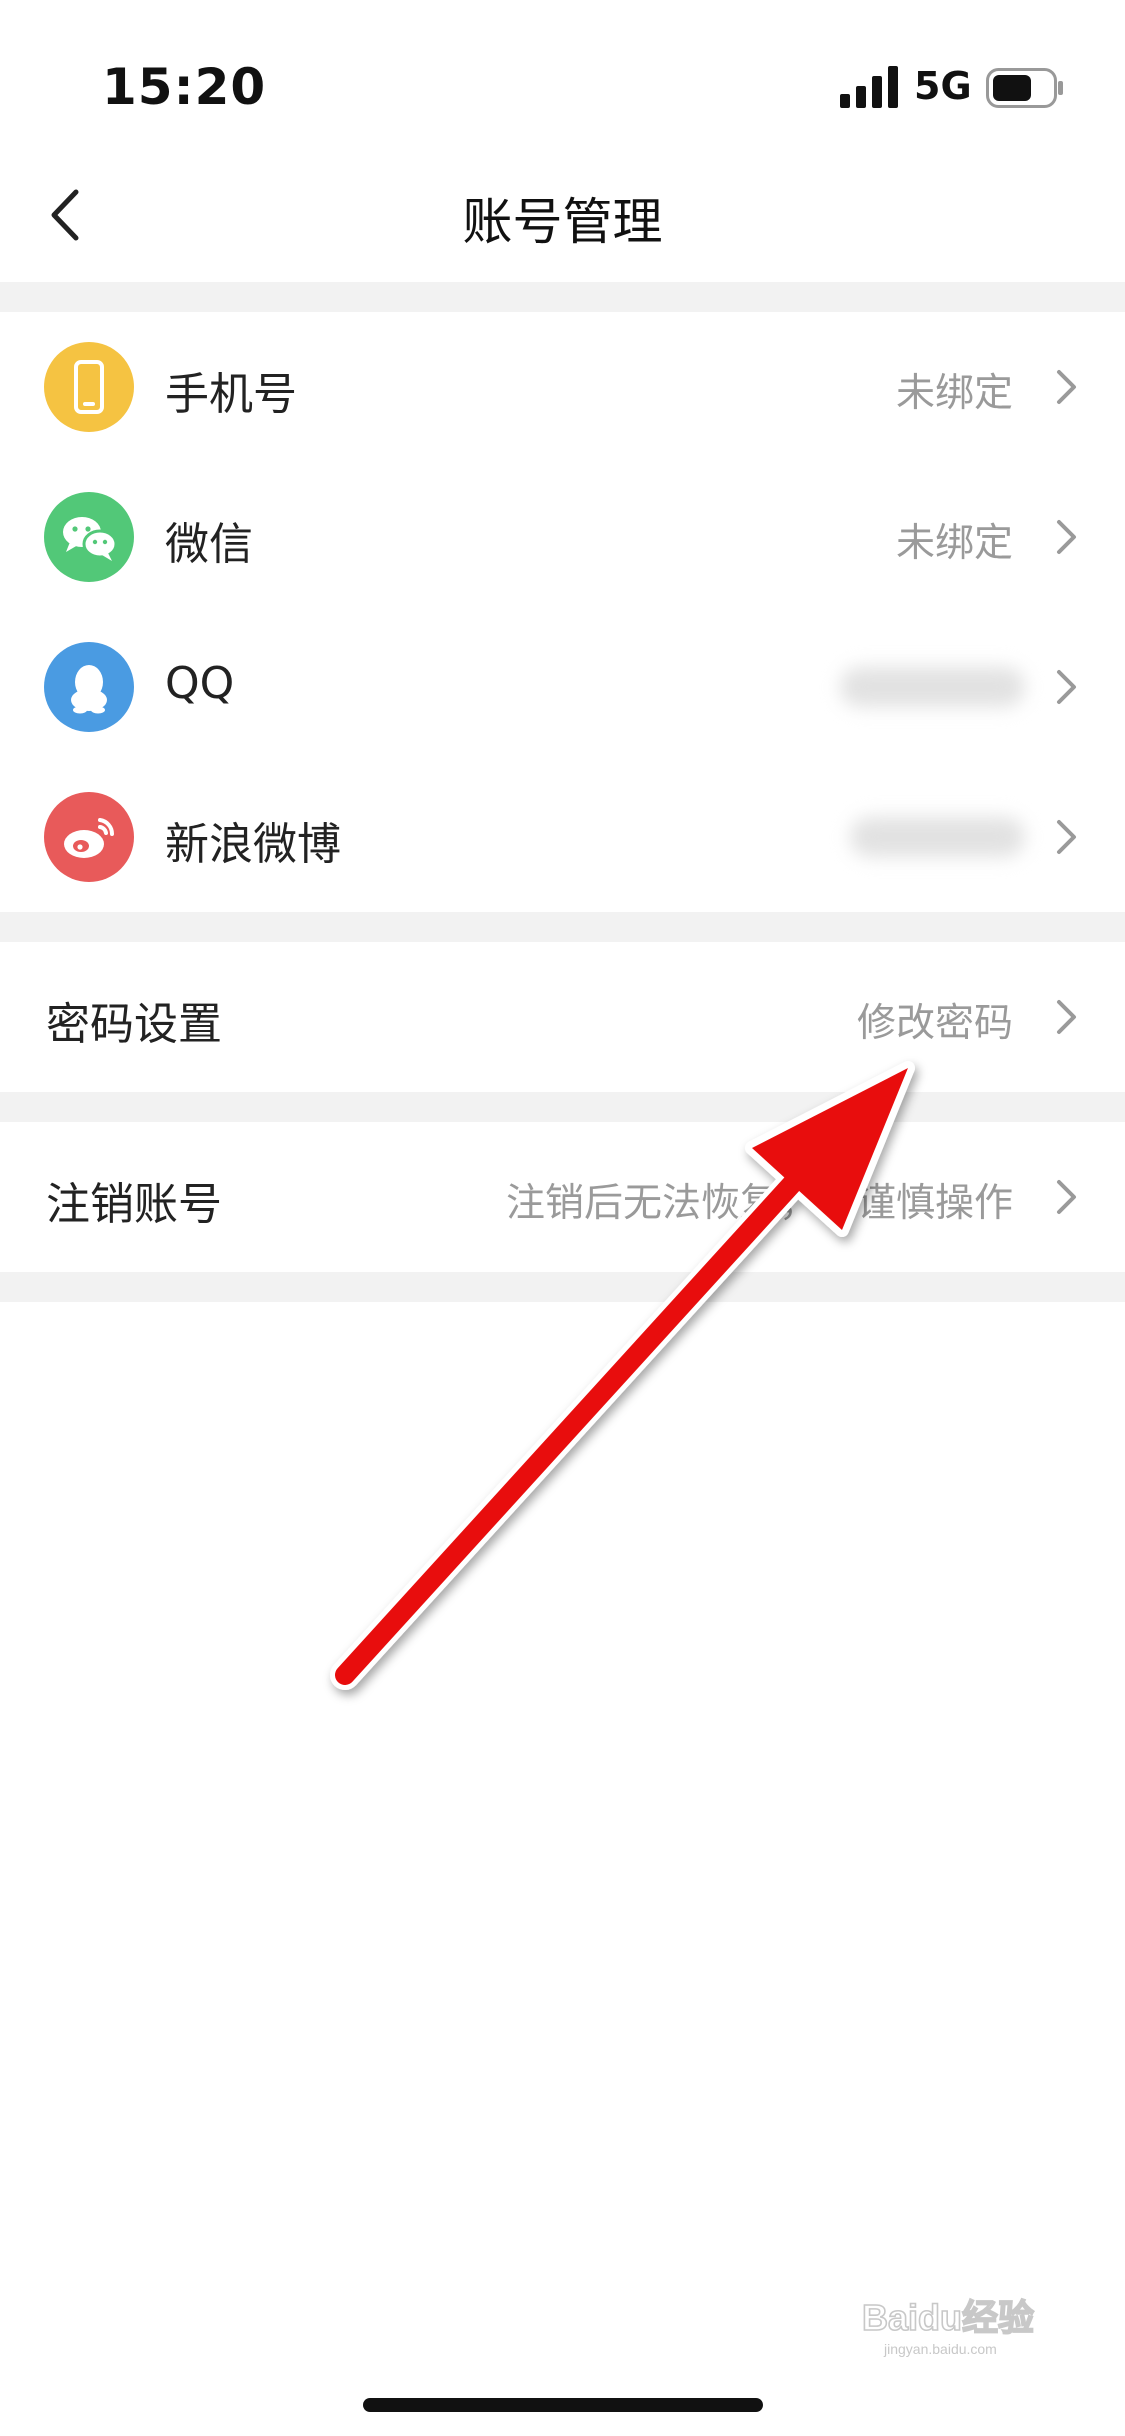 This screenshot has height=2436, width=1125. What do you see at coordinates (134, 1024) in the screenshot?
I see `password-label: 密码设置` at bounding box center [134, 1024].